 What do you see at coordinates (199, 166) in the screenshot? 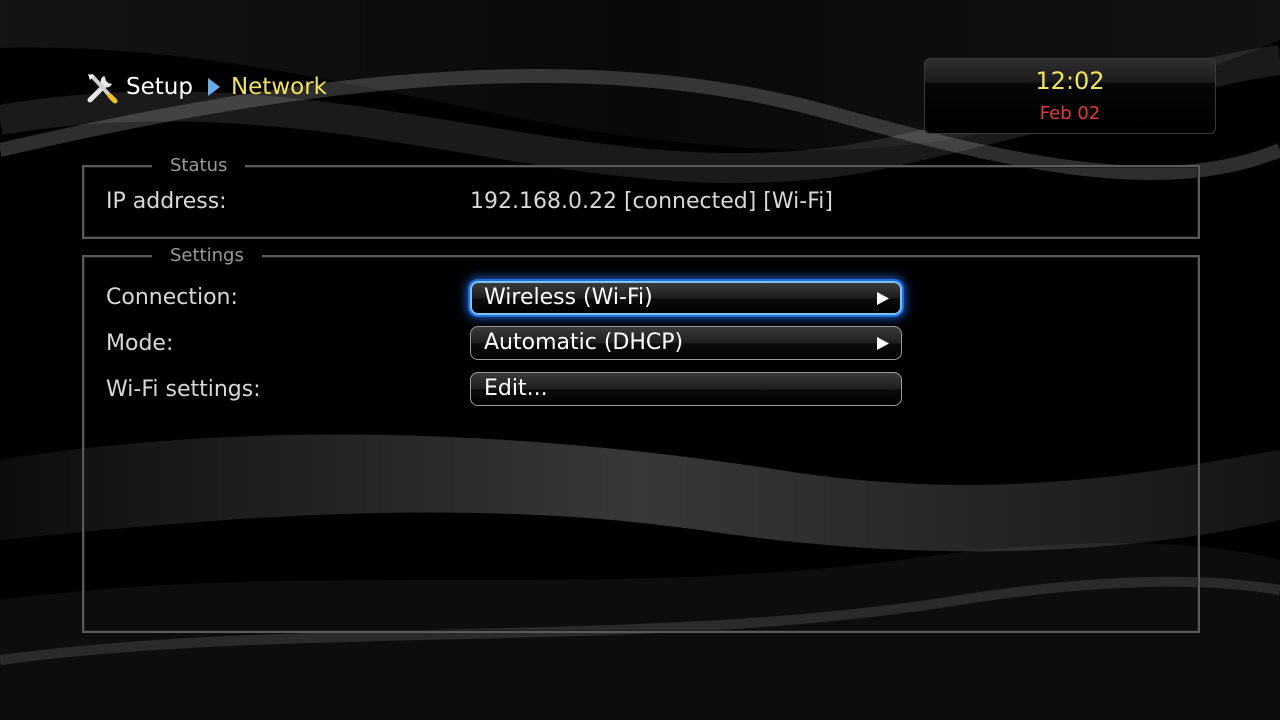
I see `status-legend: Status` at bounding box center [199, 166].